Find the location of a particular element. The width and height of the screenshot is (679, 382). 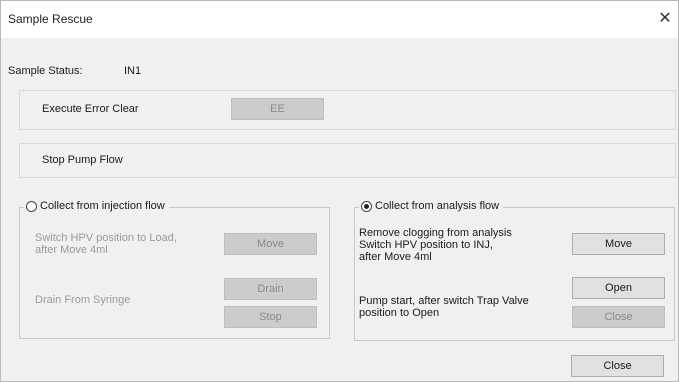

after-move-text: after Move 4ml is located at coordinates (395, 257).